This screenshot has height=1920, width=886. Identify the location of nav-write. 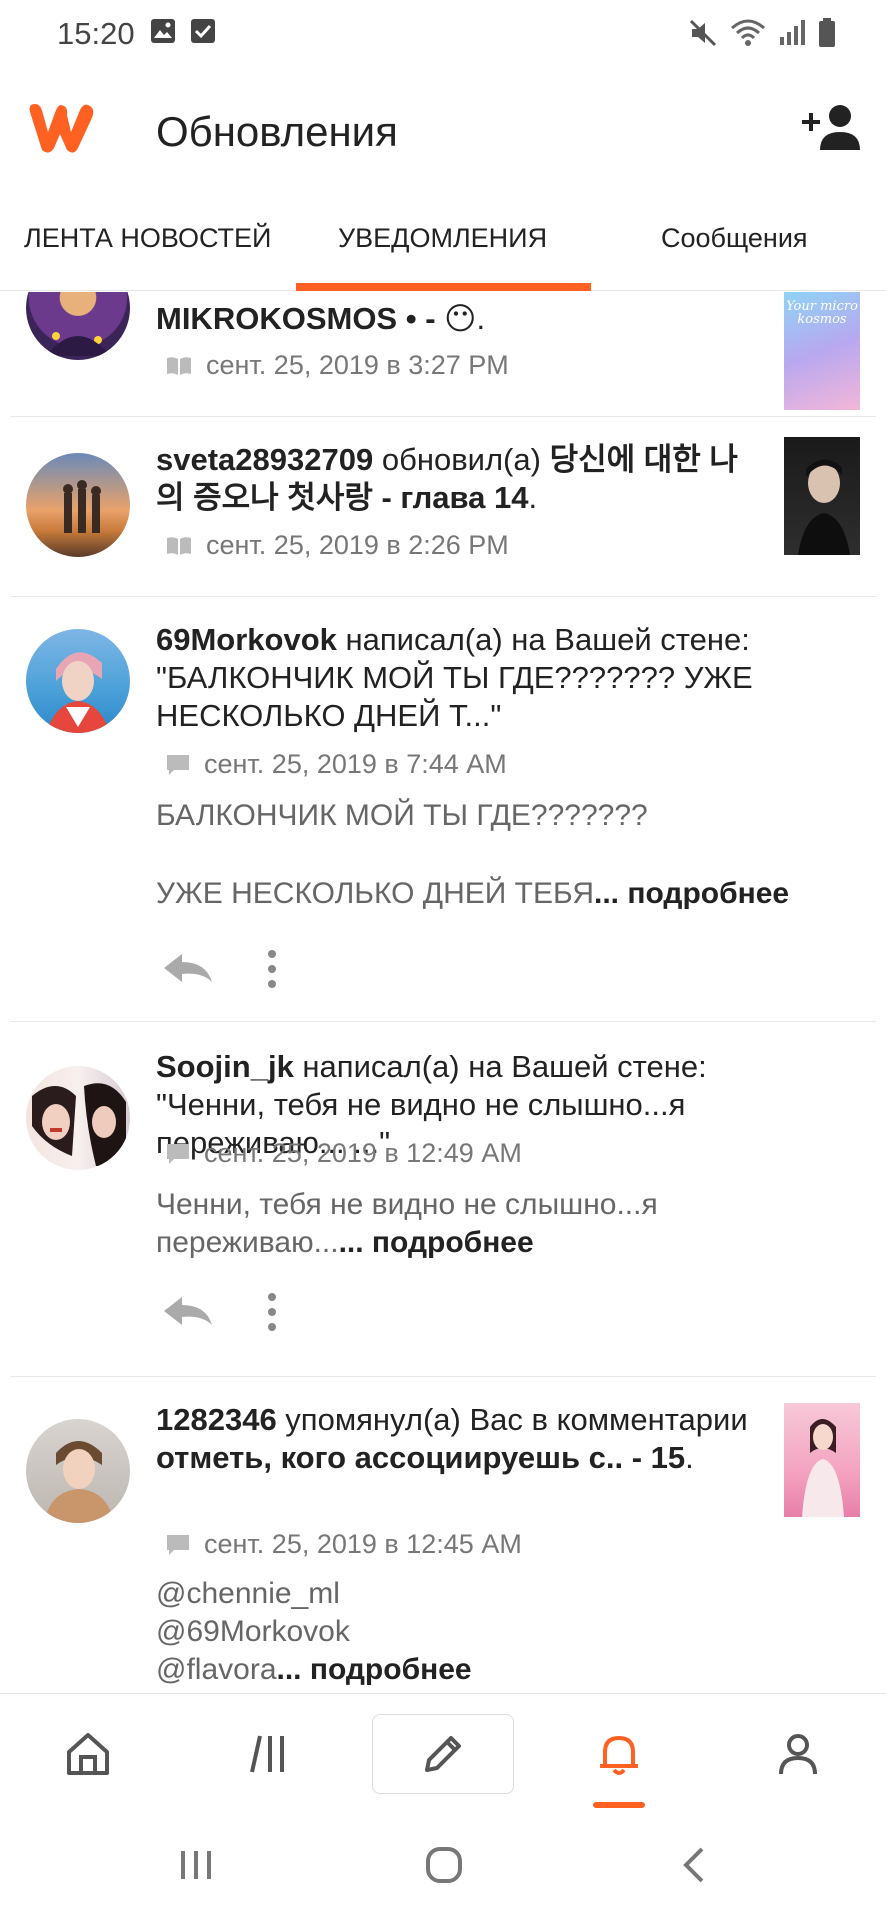
(443, 1754).